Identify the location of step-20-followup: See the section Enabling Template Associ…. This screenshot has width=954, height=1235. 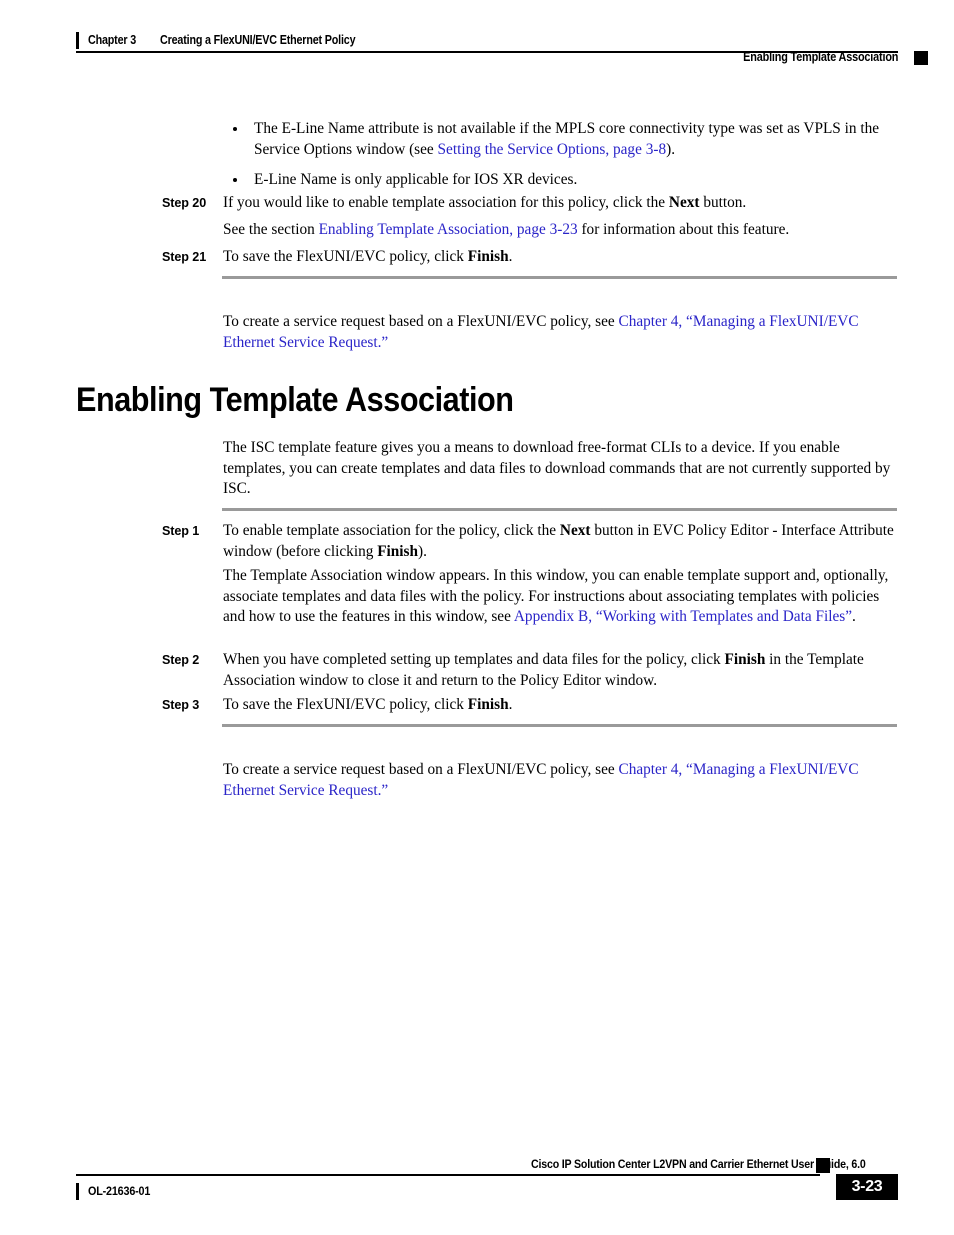
(560, 230).